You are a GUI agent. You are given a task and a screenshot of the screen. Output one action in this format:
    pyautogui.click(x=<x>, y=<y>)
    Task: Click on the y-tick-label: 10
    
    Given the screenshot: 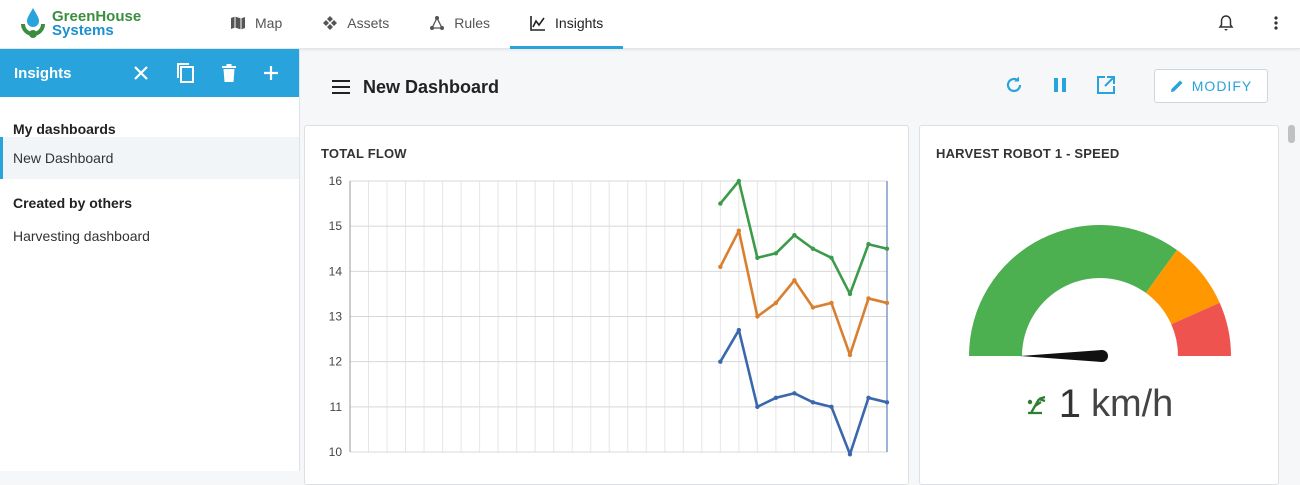 What is the action you would take?
    pyautogui.click(x=336, y=452)
    